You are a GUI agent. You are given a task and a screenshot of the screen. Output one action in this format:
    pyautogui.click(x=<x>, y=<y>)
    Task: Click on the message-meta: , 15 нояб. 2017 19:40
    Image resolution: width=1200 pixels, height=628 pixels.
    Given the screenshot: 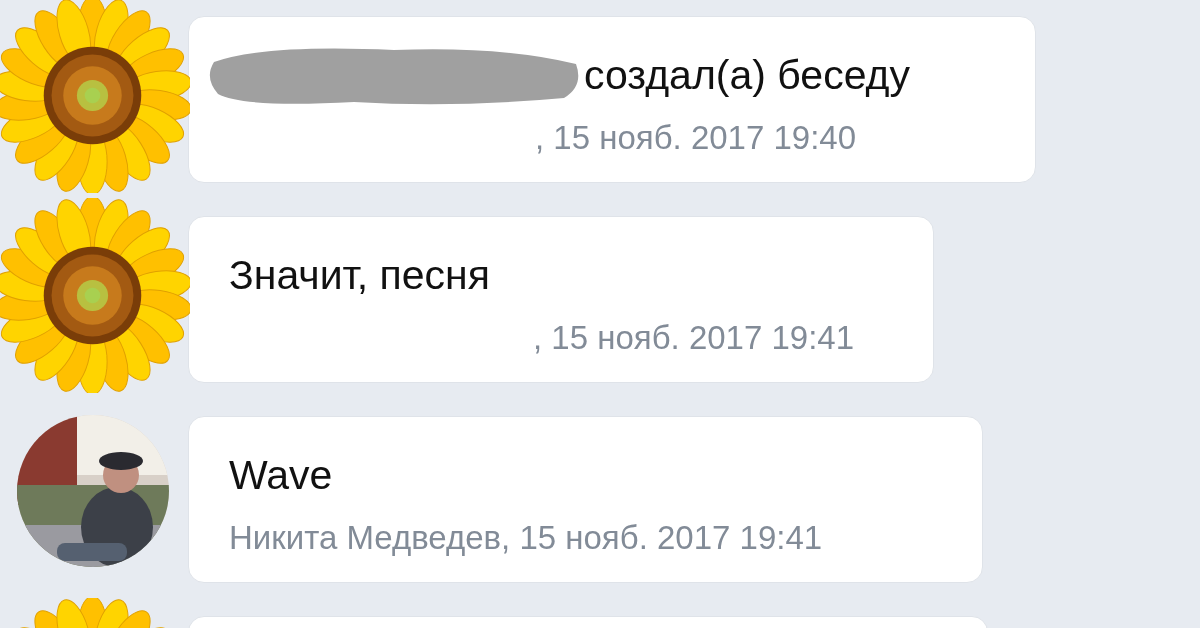 What is the action you would take?
    pyautogui.click(x=696, y=138)
    